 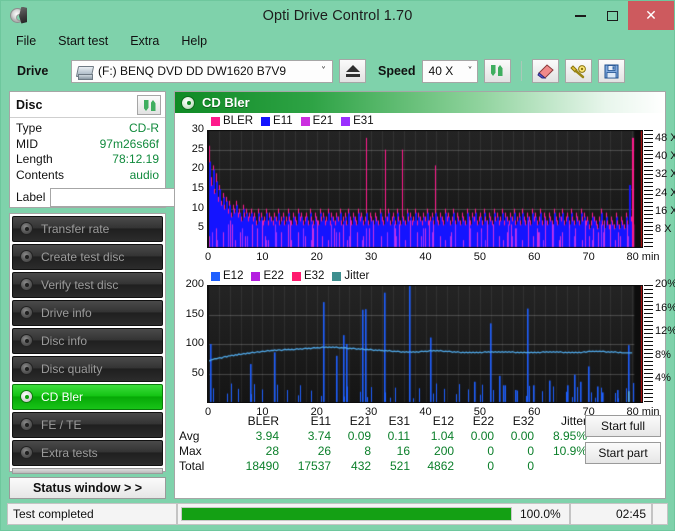 I want to click on cell-avg-e12: 1.04, so click(x=442, y=436).